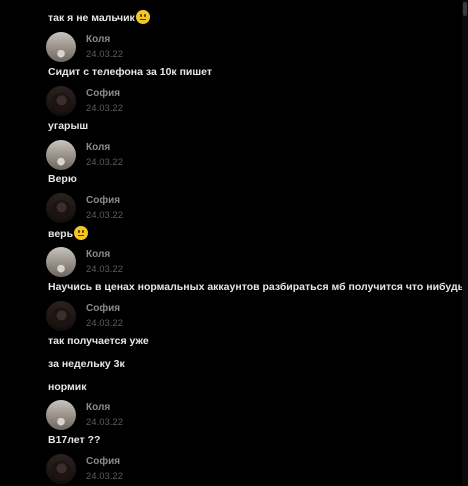 The width and height of the screenshot is (468, 486). What do you see at coordinates (465, 243) in the screenshot?
I see `scrollbar` at bounding box center [465, 243].